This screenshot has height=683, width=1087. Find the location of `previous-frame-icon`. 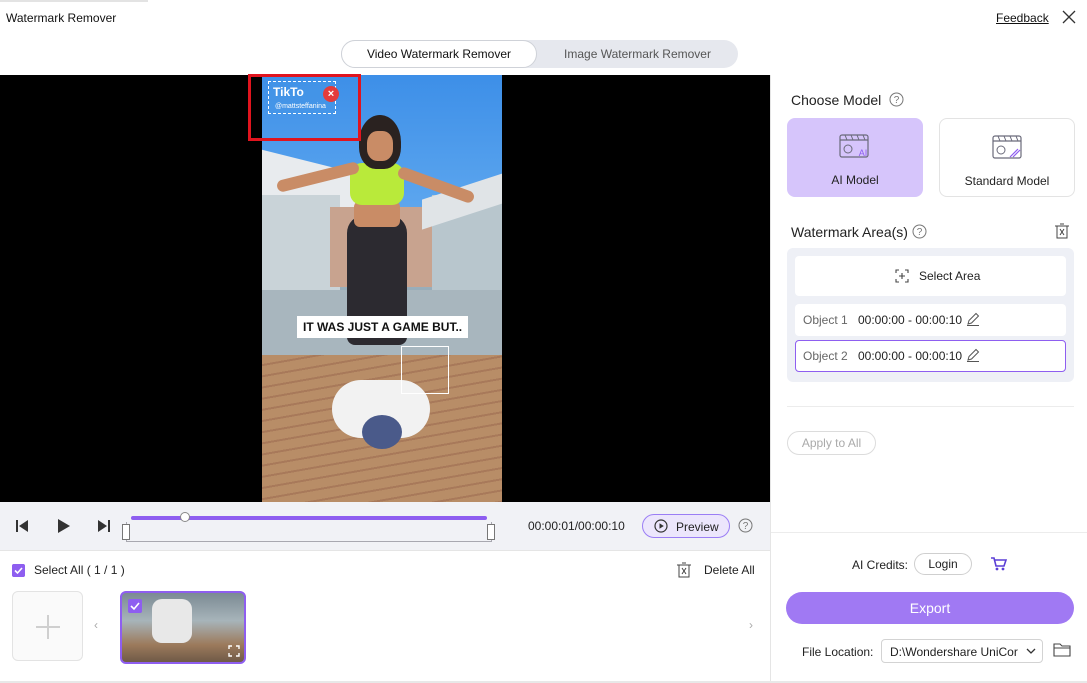

previous-frame-icon is located at coordinates (23, 526).